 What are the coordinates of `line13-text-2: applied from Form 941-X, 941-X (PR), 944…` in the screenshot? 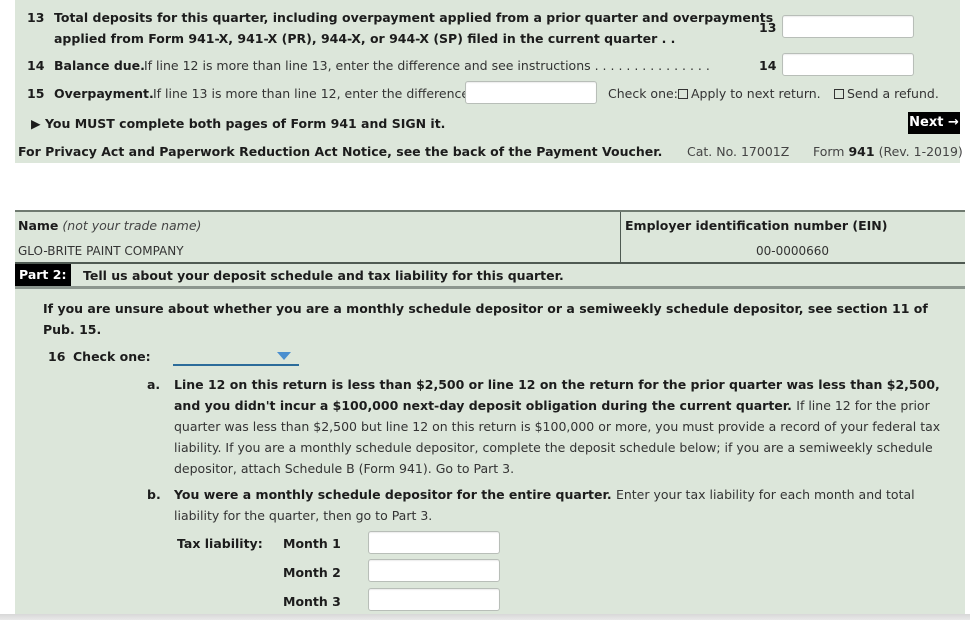 It's located at (365, 38).